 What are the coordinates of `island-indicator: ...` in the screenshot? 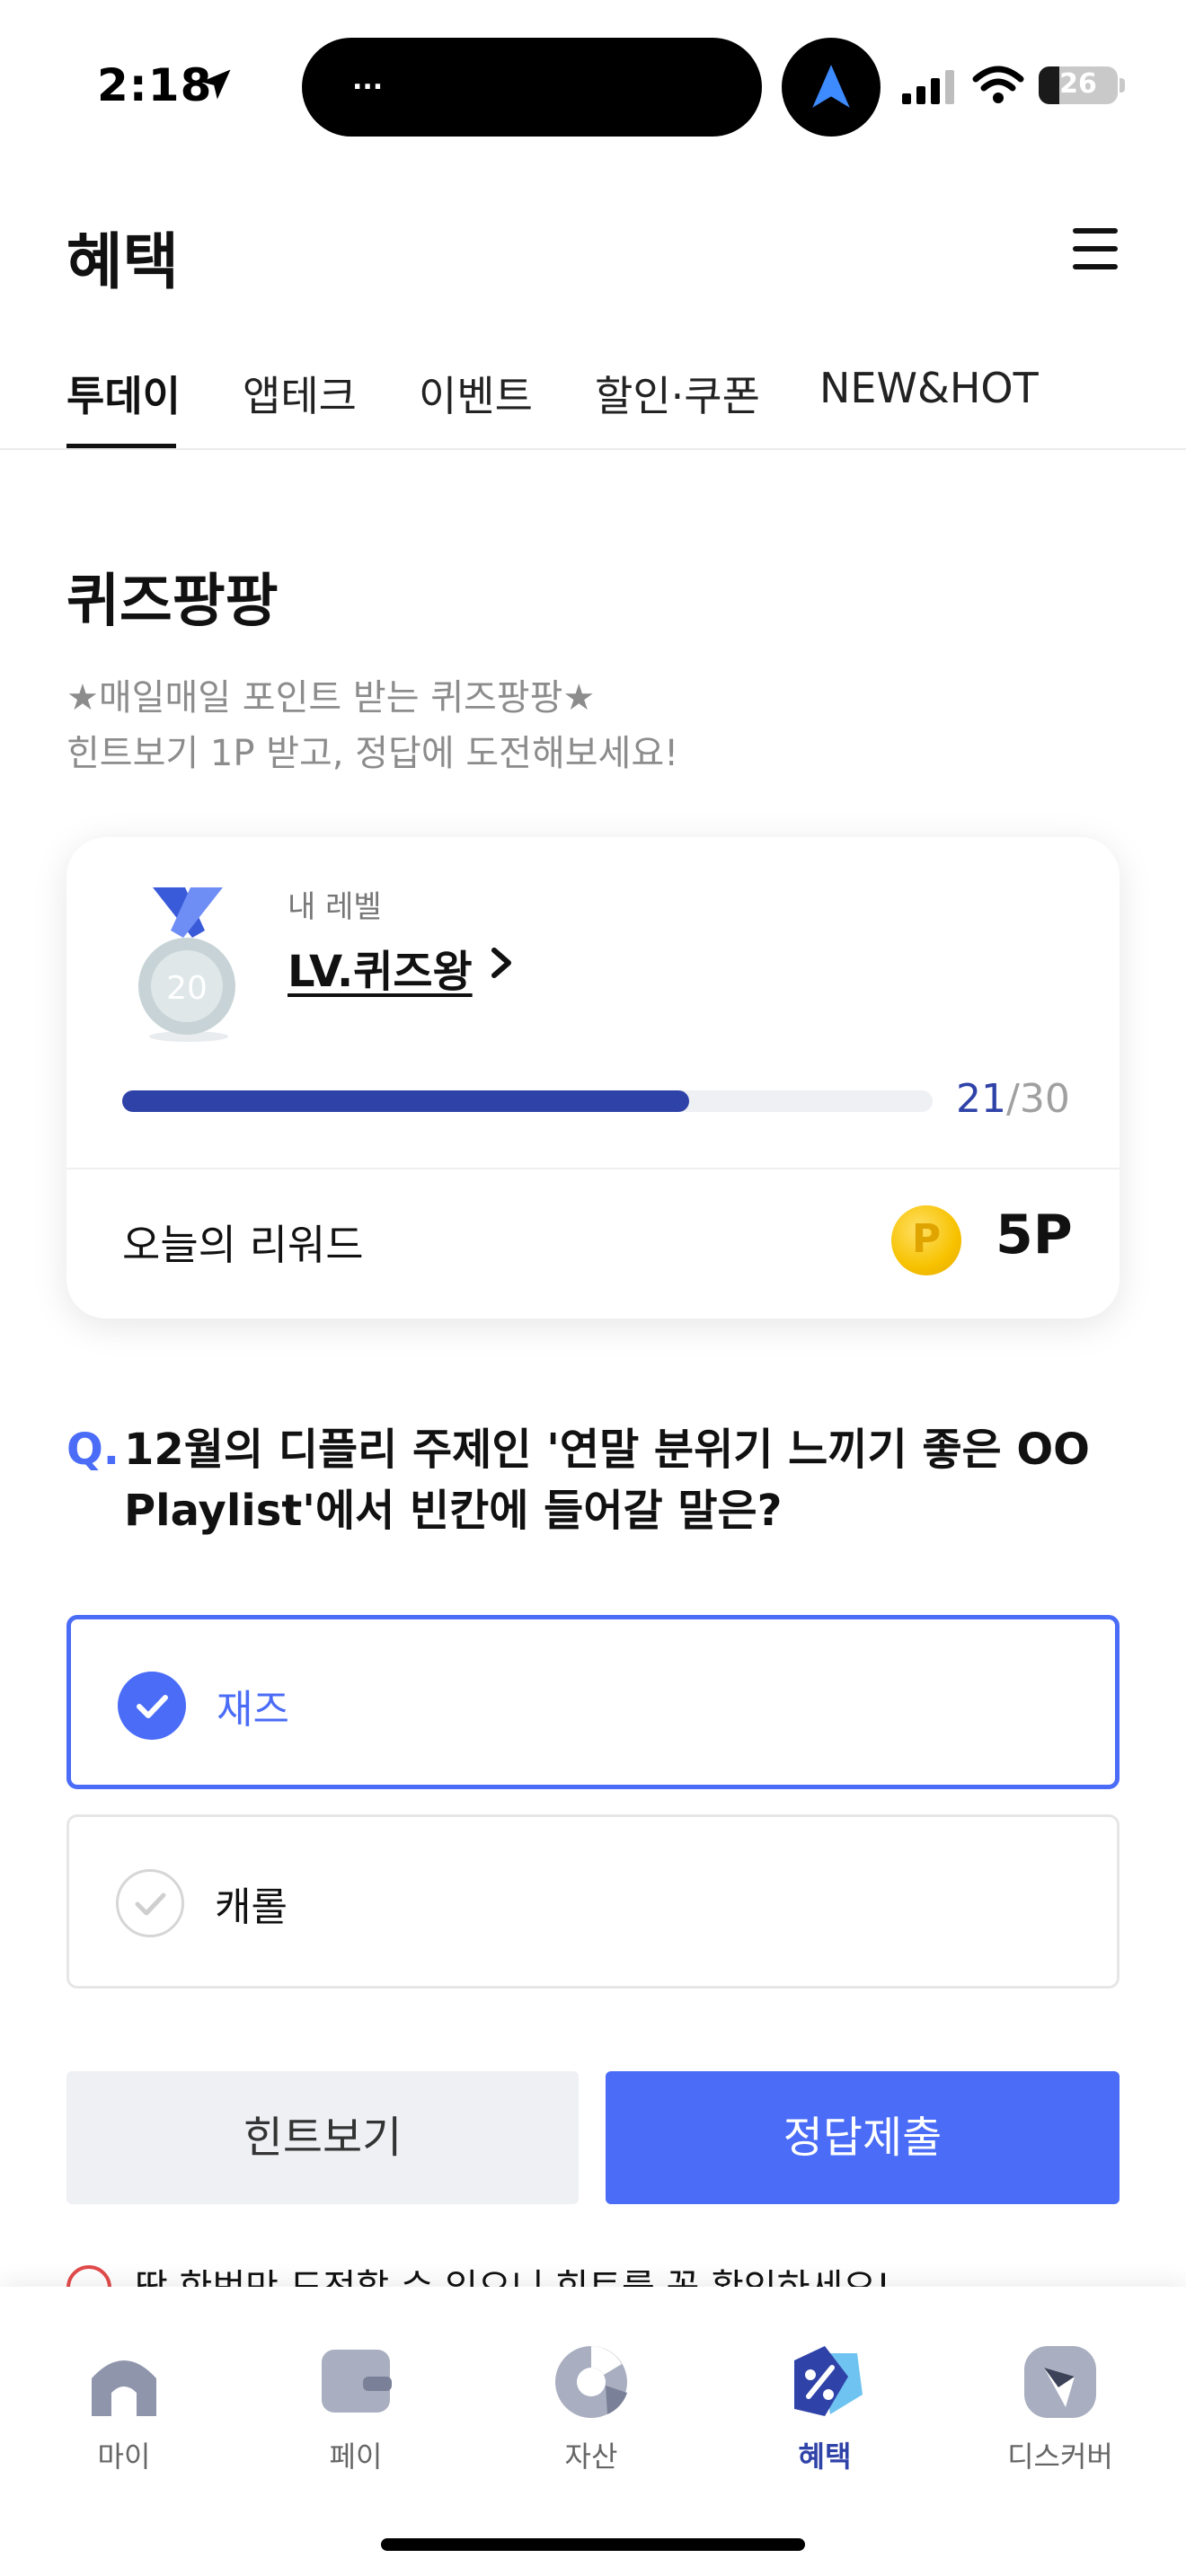 It's located at (368, 80).